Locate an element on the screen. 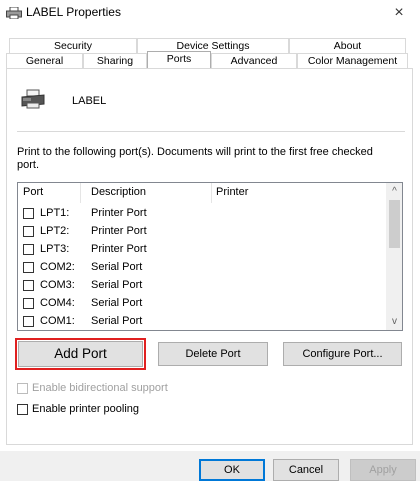 The image size is (420, 481). port-name: COM3: is located at coordinates (57, 285).